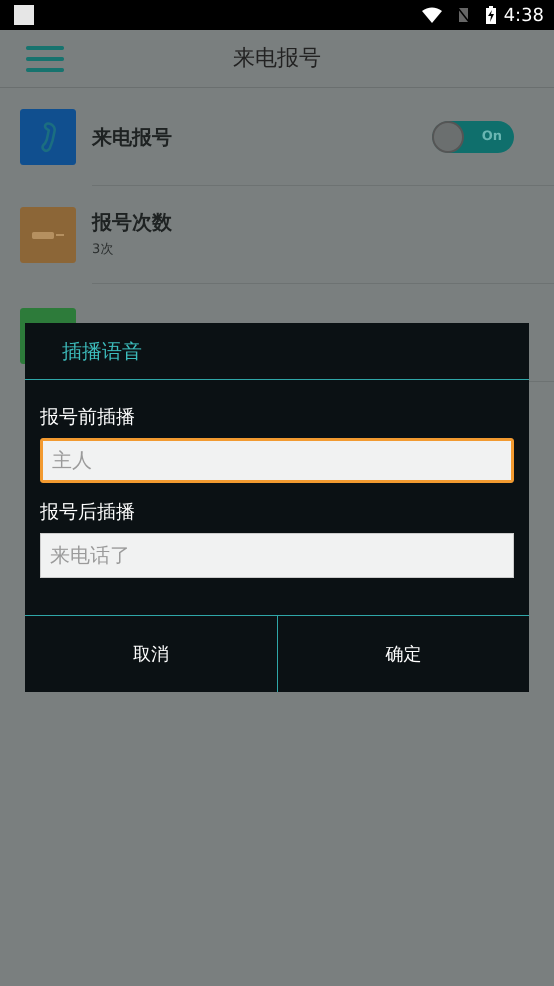  I want to click on menu-icon, so click(45, 59).